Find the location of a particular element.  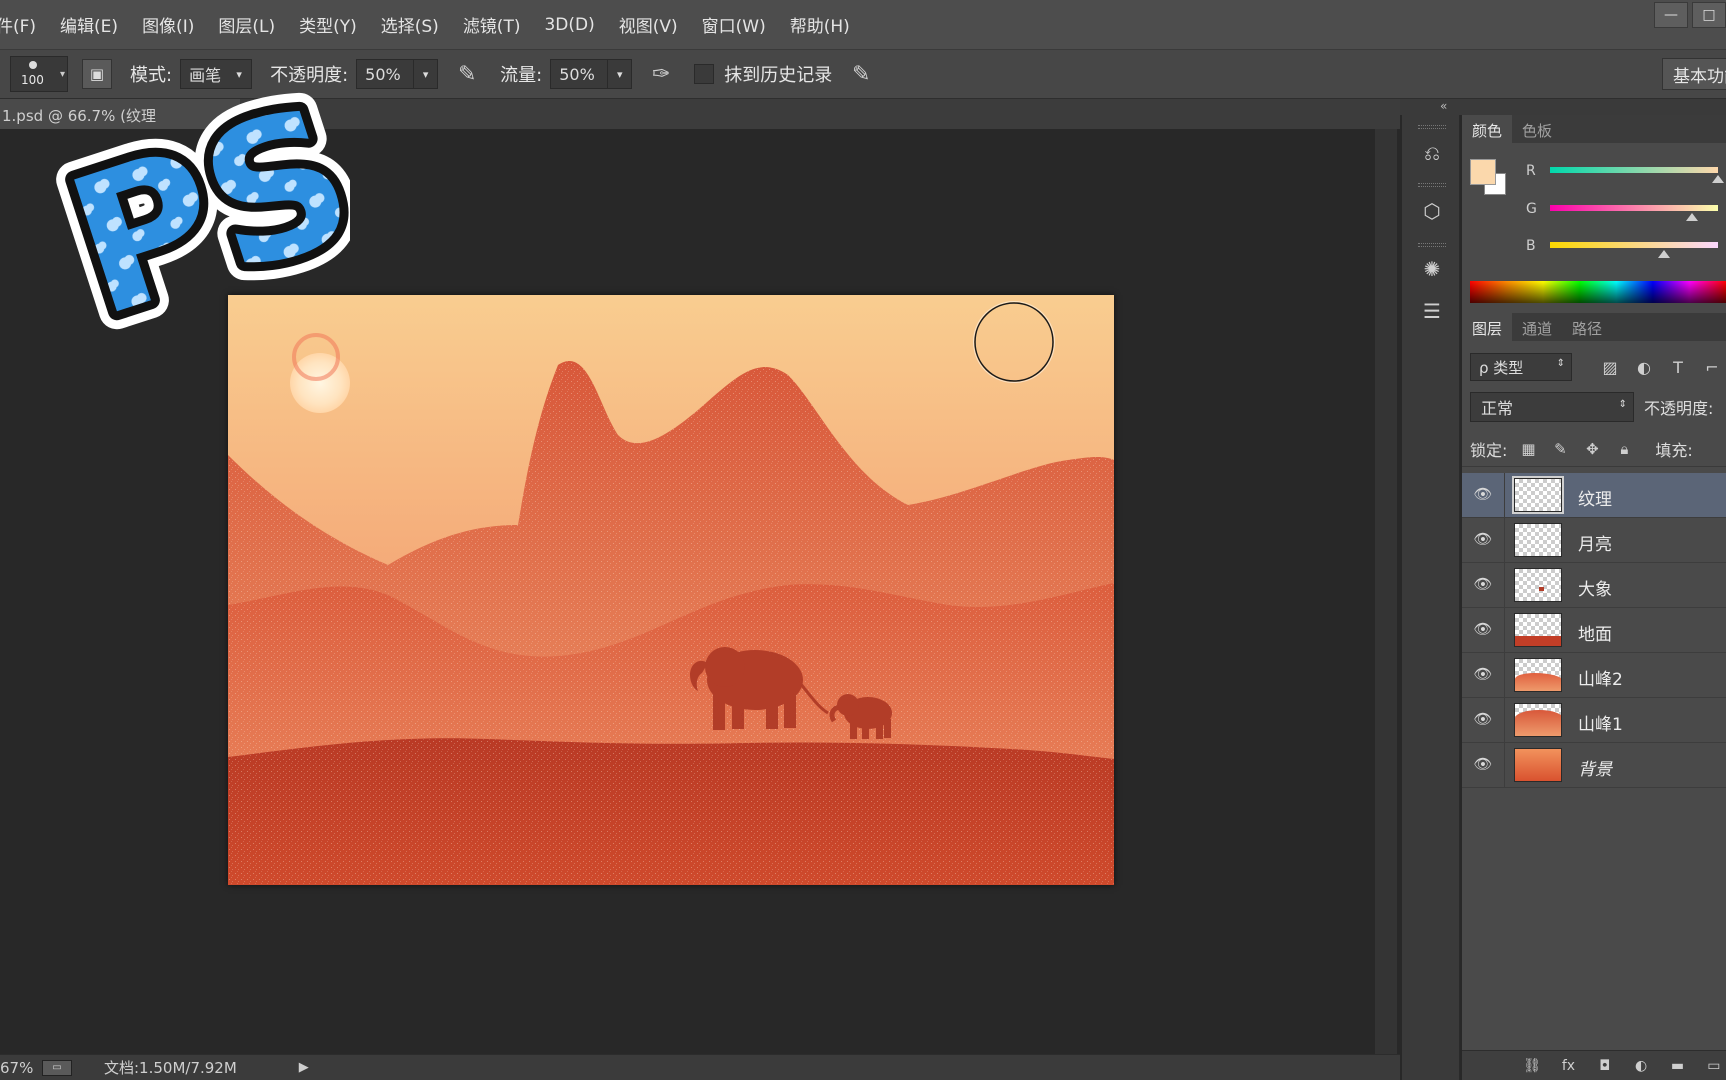

slider-g-track is located at coordinates (1634, 208).